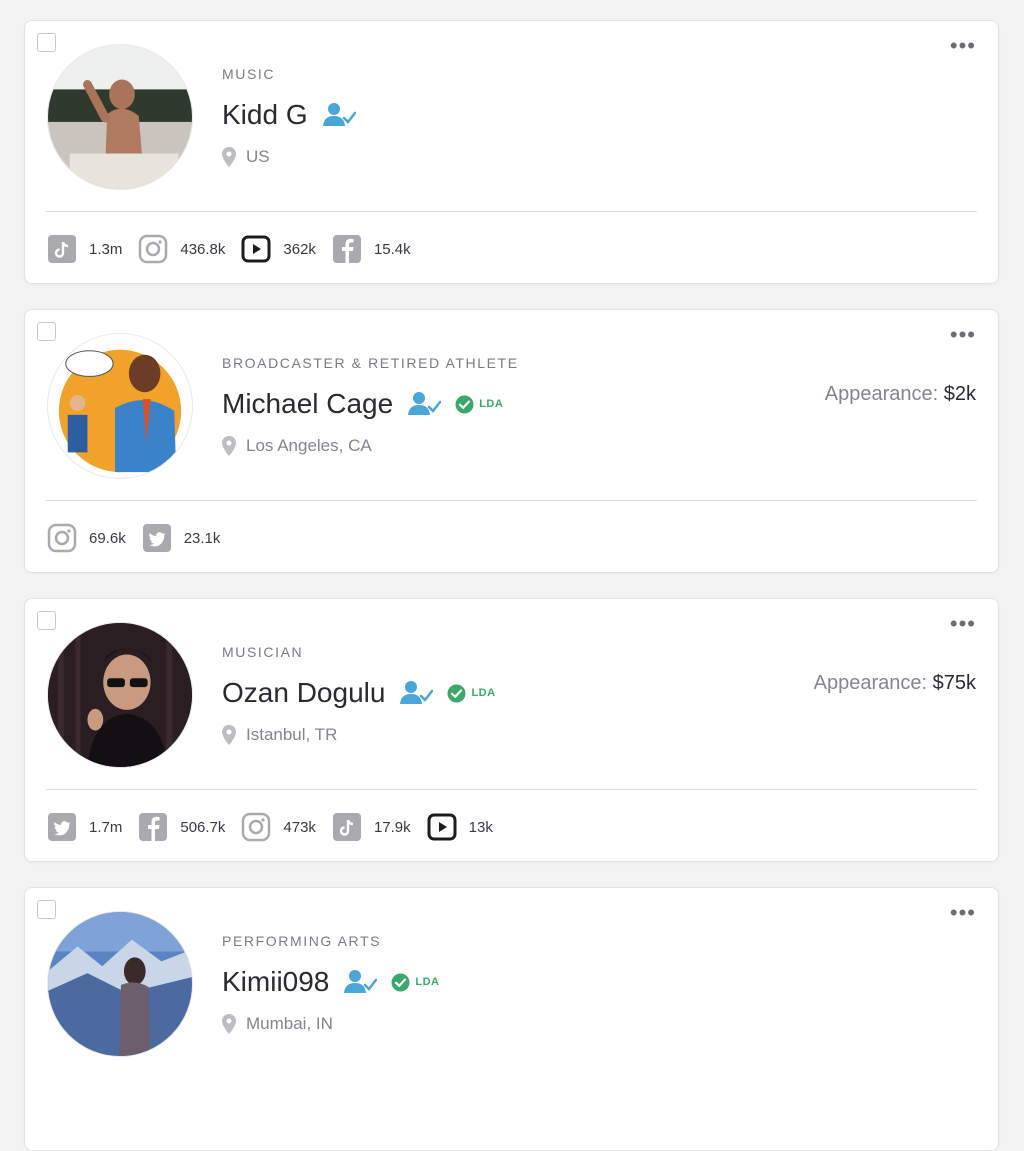  What do you see at coordinates (107, 538) in the screenshot?
I see `stat-value: 69.6k` at bounding box center [107, 538].